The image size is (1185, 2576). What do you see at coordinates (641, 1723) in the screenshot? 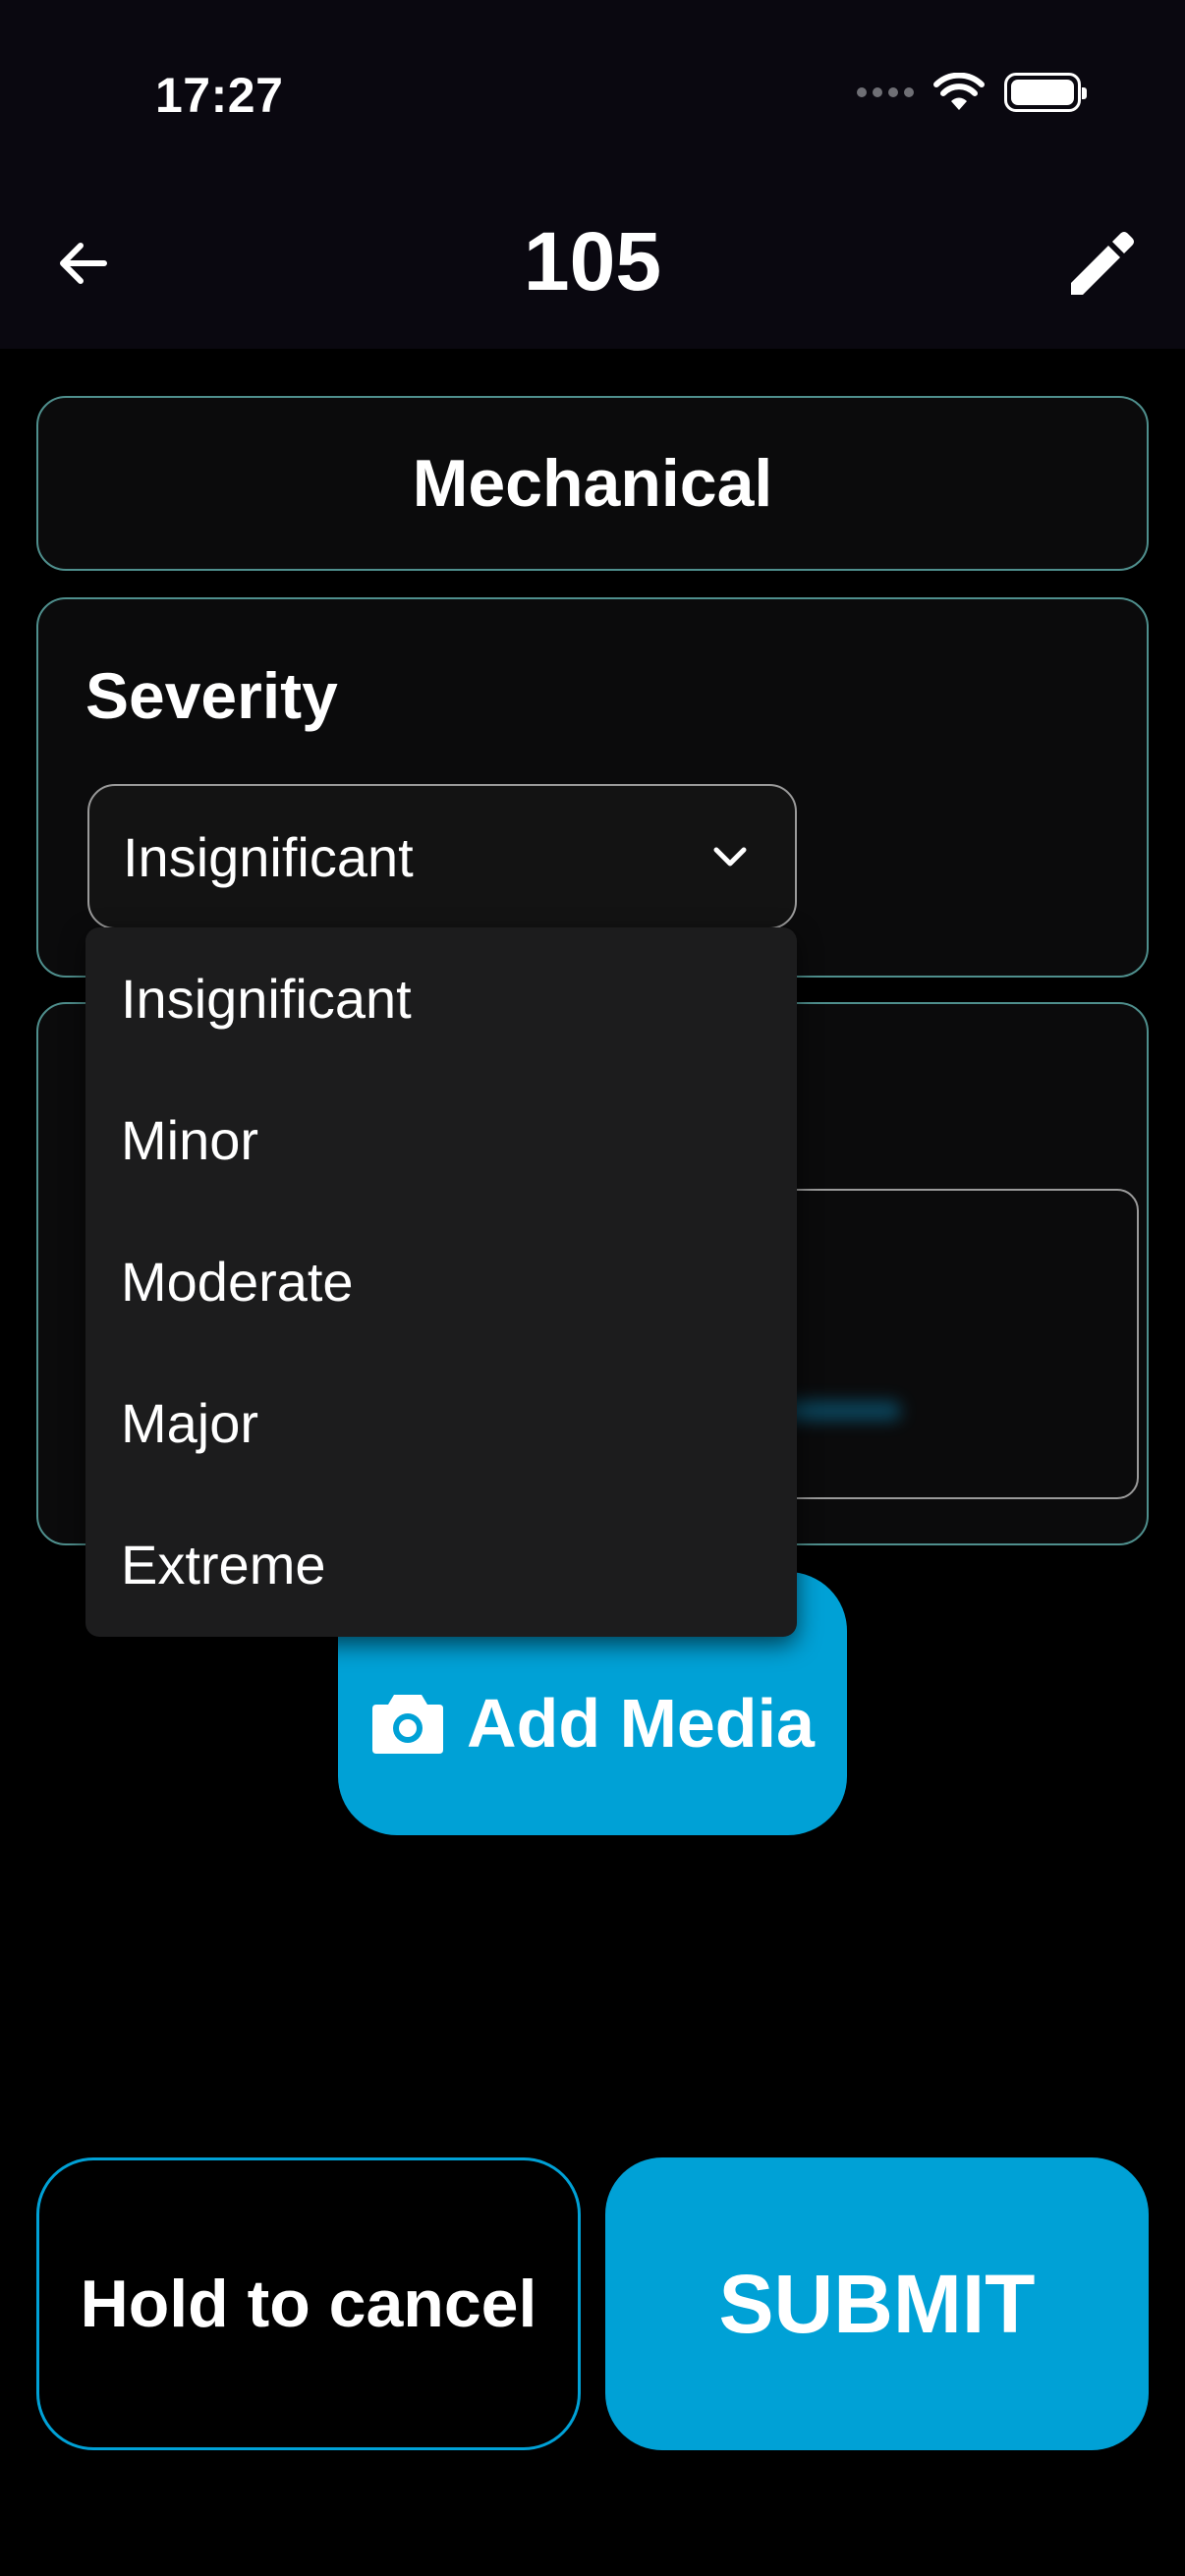
I see `add-media-label: Add Media` at bounding box center [641, 1723].